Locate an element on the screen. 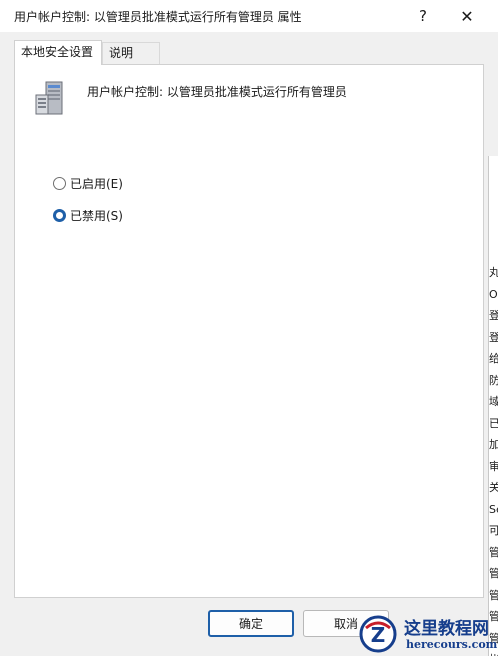 The width and height of the screenshot is (498, 656). enabled-label: 已启用(E) is located at coordinates (96, 184).